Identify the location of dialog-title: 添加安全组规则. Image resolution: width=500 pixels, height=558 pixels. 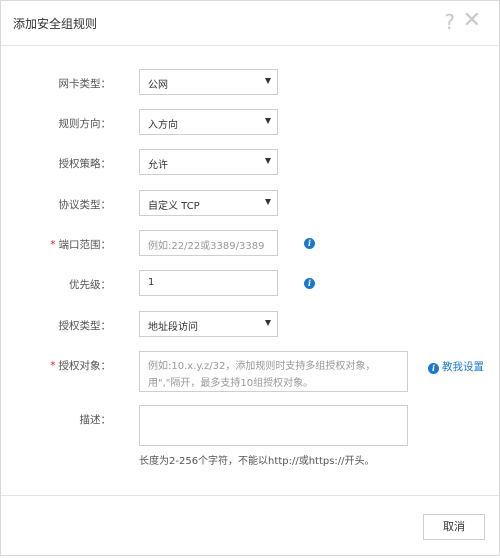
(55, 24).